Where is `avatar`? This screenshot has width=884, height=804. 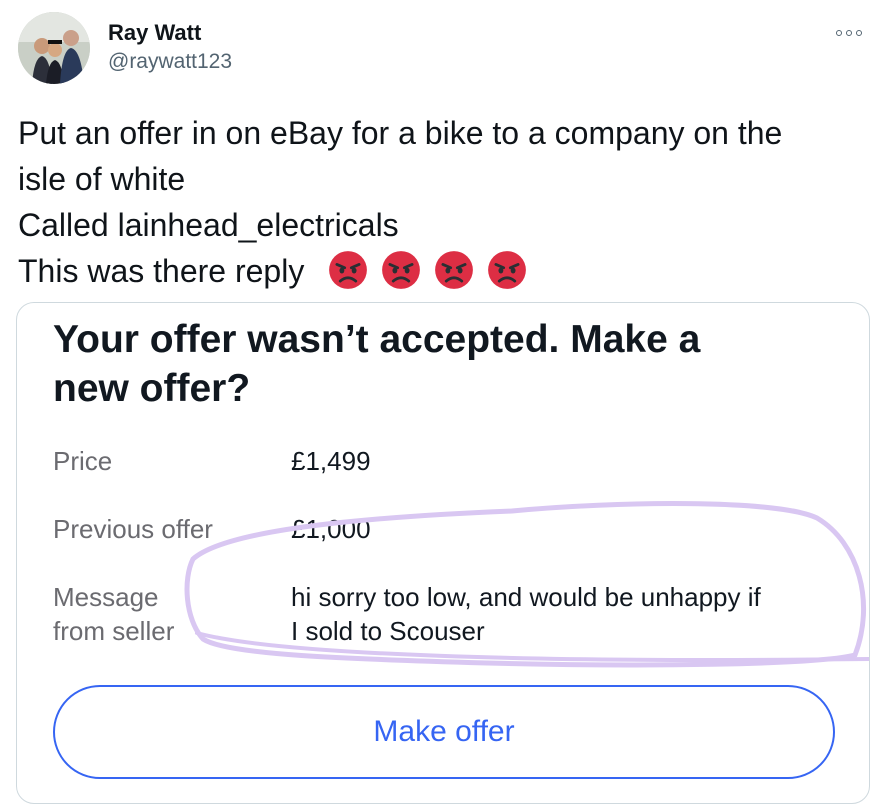 avatar is located at coordinates (54, 48).